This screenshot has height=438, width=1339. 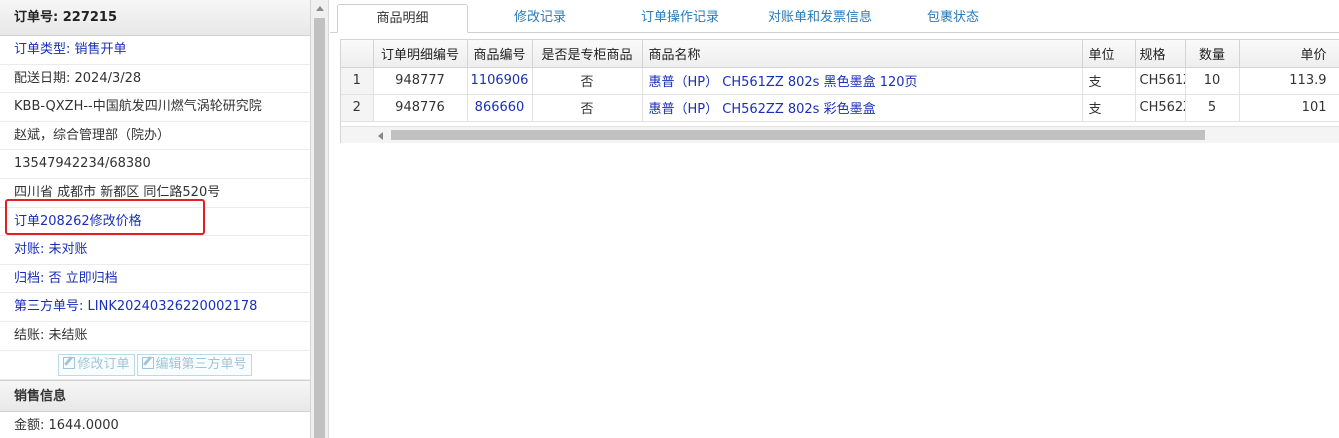 I want to click on left-panel-scrollbar, so click(x=320, y=219).